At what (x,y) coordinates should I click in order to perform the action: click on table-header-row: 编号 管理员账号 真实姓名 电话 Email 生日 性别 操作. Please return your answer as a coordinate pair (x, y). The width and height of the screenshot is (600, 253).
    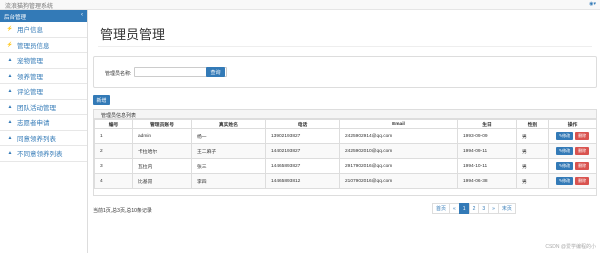
    Looking at the image, I should click on (345, 124).